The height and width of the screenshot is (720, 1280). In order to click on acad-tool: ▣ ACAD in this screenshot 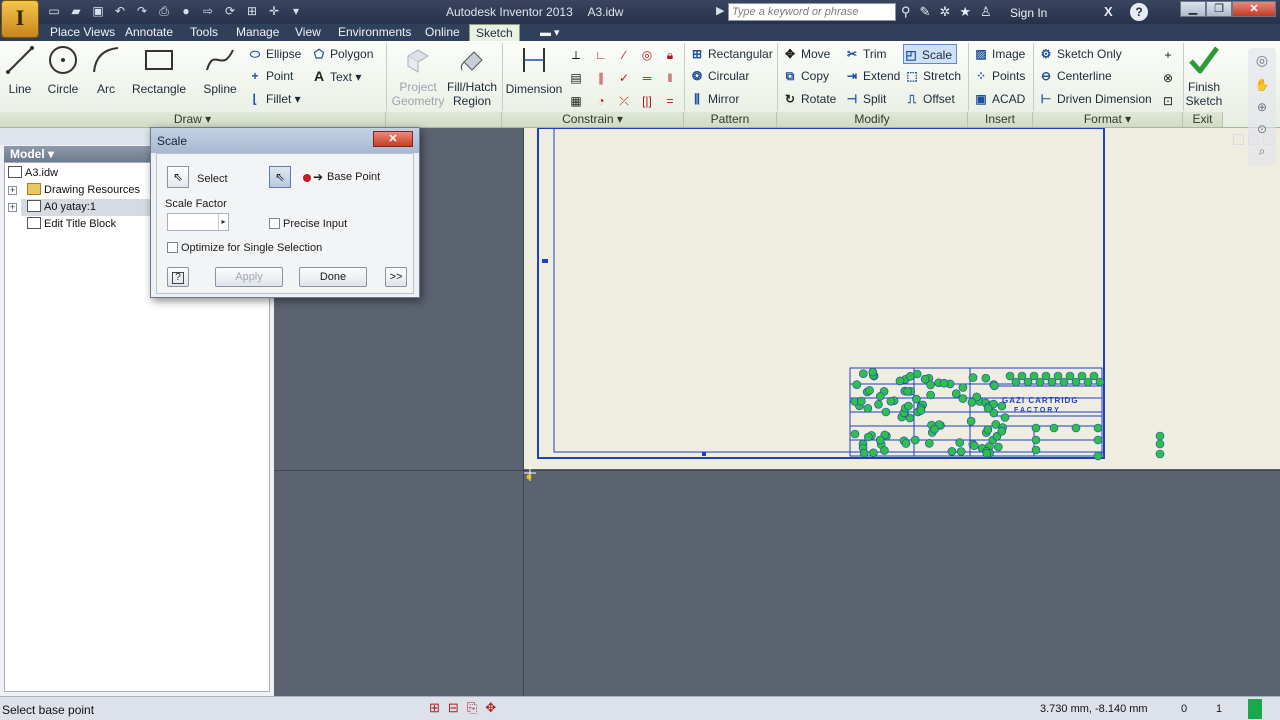, I will do `click(999, 99)`.